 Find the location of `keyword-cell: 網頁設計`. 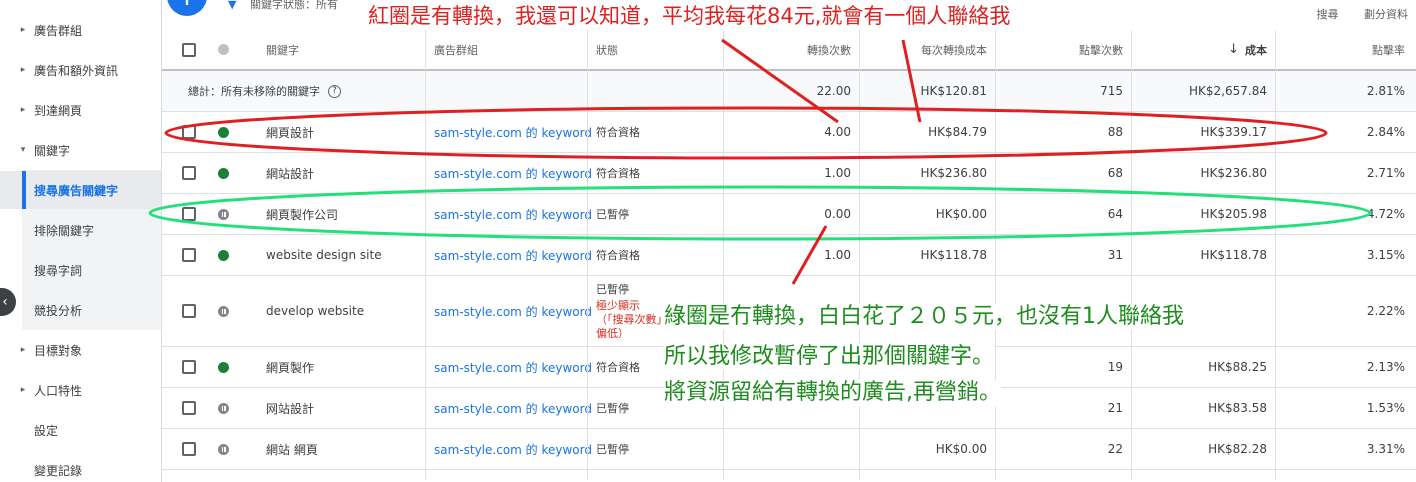

keyword-cell: 網頁設計 is located at coordinates (290, 132).